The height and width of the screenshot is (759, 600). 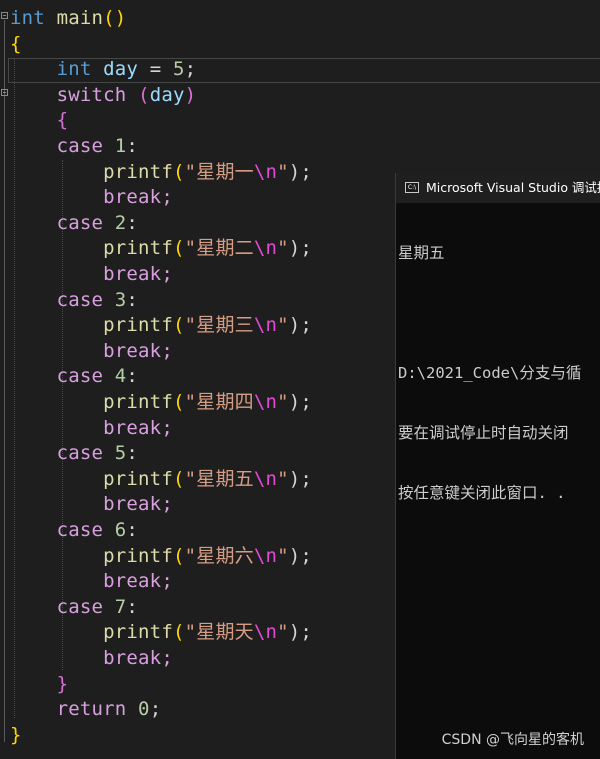 I want to click on number: 5, so click(x=120, y=453).